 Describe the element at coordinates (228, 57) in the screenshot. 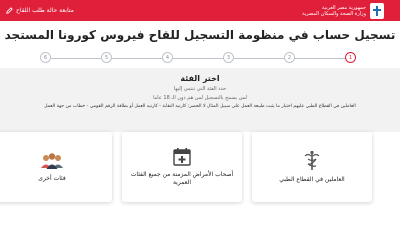

I see `step-3: 3` at that location.